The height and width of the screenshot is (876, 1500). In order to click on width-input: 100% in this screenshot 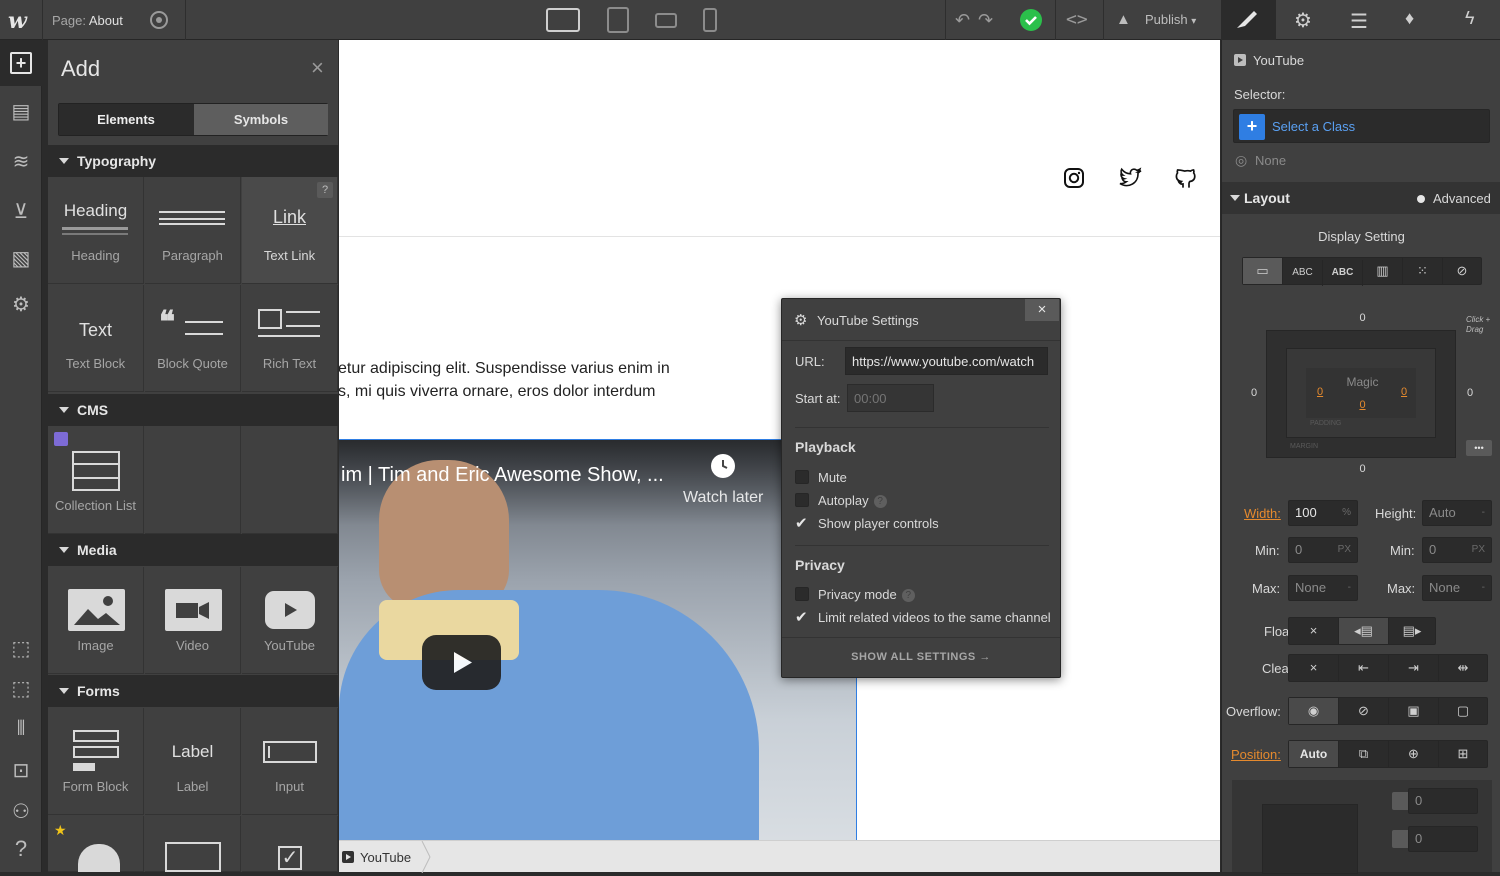, I will do `click(1323, 513)`.